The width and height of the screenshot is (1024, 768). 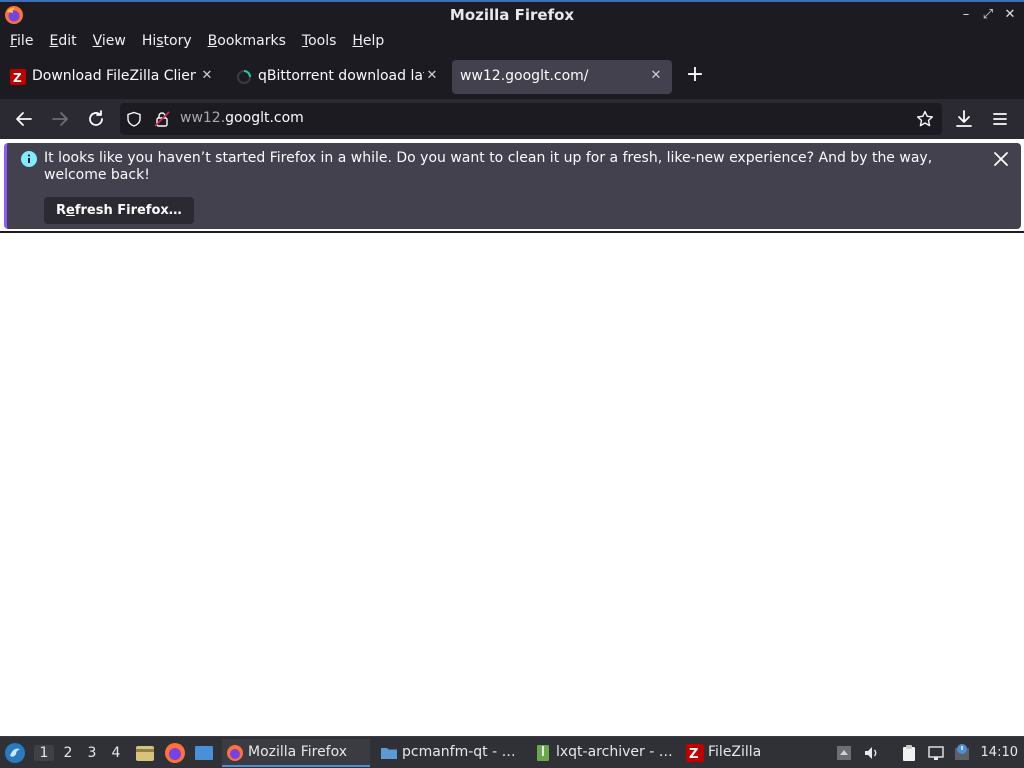 What do you see at coordinates (134, 119) in the screenshot?
I see `shield-icon` at bounding box center [134, 119].